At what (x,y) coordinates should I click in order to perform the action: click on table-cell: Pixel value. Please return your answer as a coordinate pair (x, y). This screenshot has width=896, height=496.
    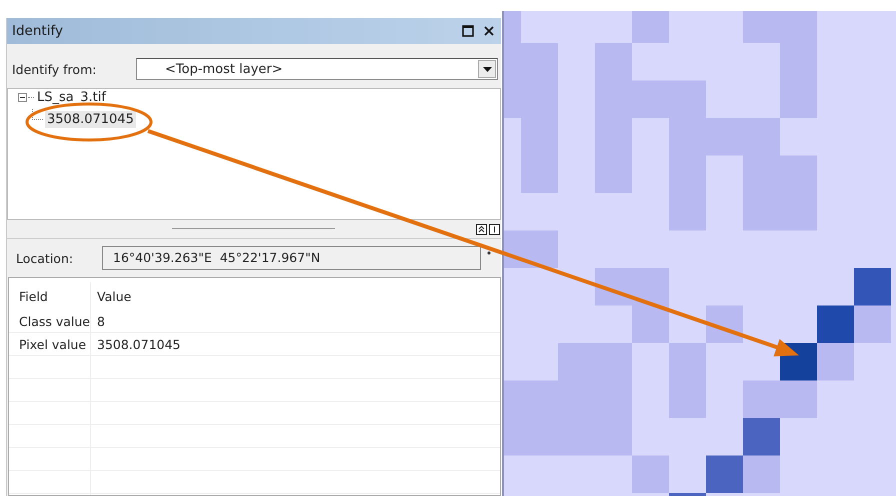
    Looking at the image, I should click on (50, 344).